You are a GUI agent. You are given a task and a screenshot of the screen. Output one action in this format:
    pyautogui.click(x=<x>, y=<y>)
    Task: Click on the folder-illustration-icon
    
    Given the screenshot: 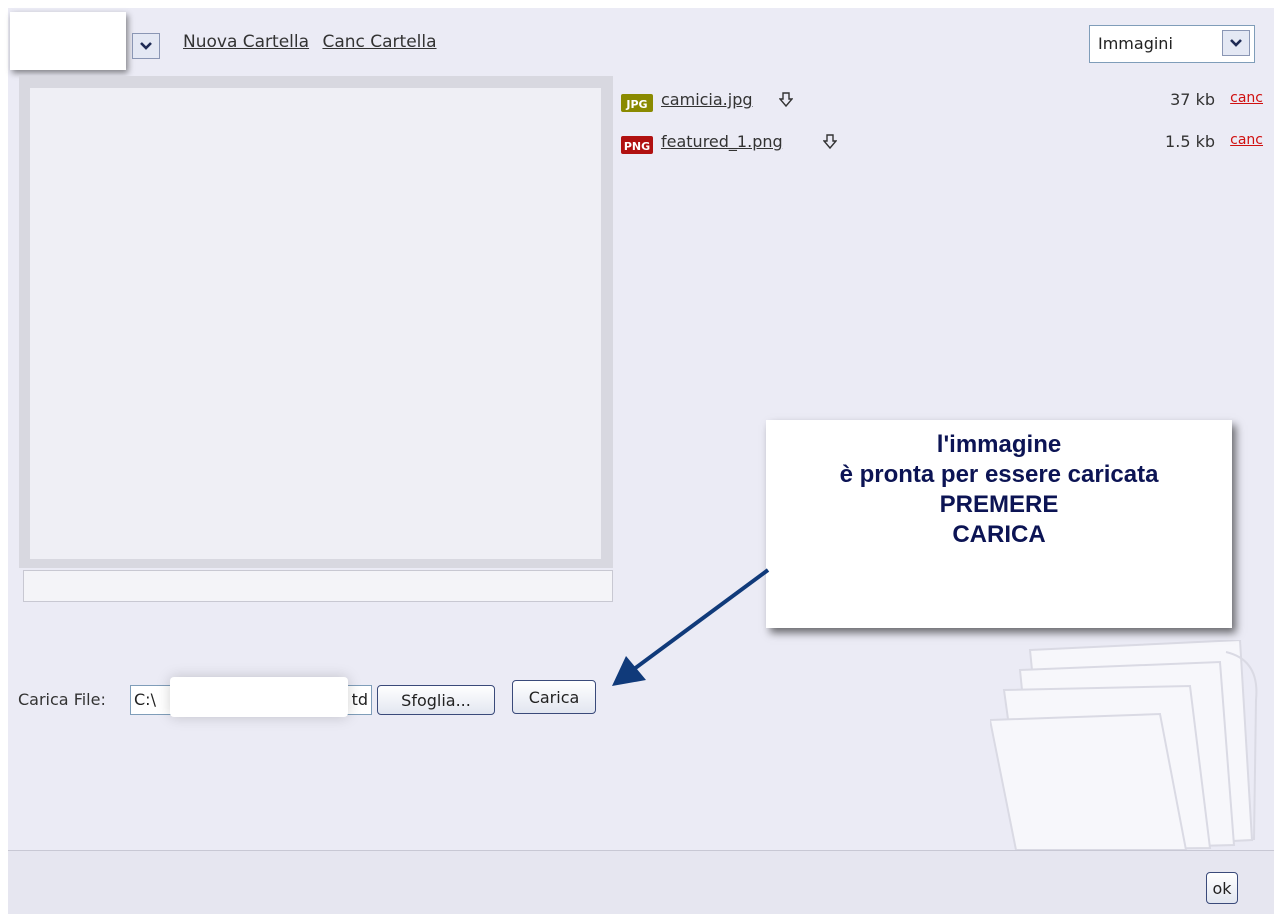 What is the action you would take?
    pyautogui.click(x=1124, y=745)
    